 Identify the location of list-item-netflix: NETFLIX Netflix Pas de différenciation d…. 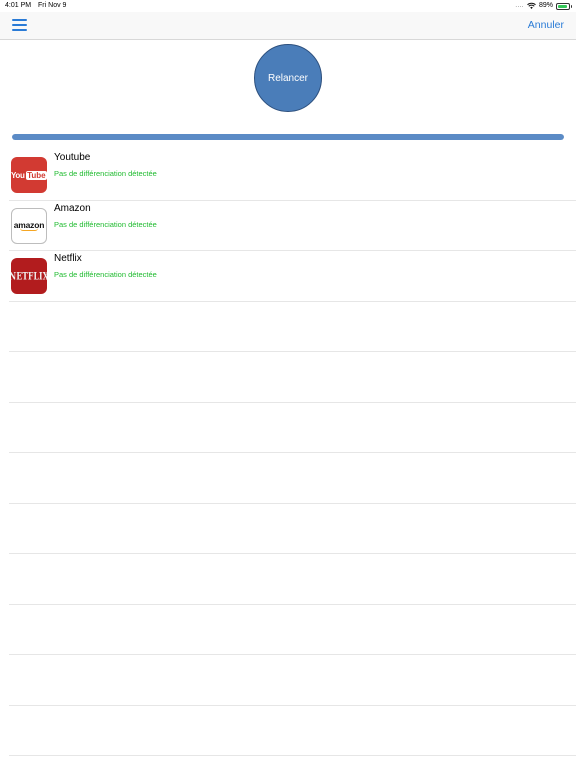
(292, 276).